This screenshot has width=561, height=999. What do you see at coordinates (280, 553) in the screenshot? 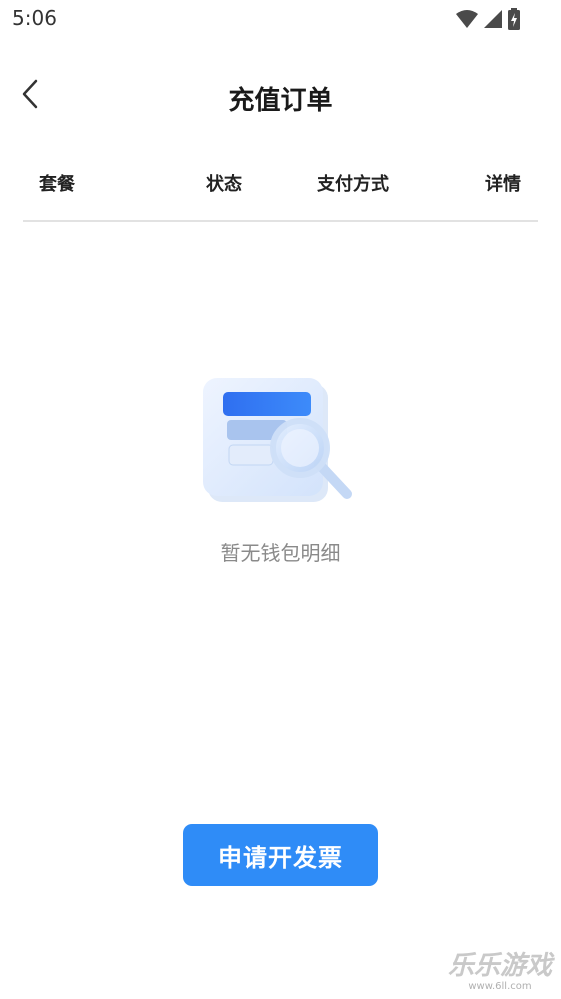
I see `empty-state-message: 暂无钱包明细` at bounding box center [280, 553].